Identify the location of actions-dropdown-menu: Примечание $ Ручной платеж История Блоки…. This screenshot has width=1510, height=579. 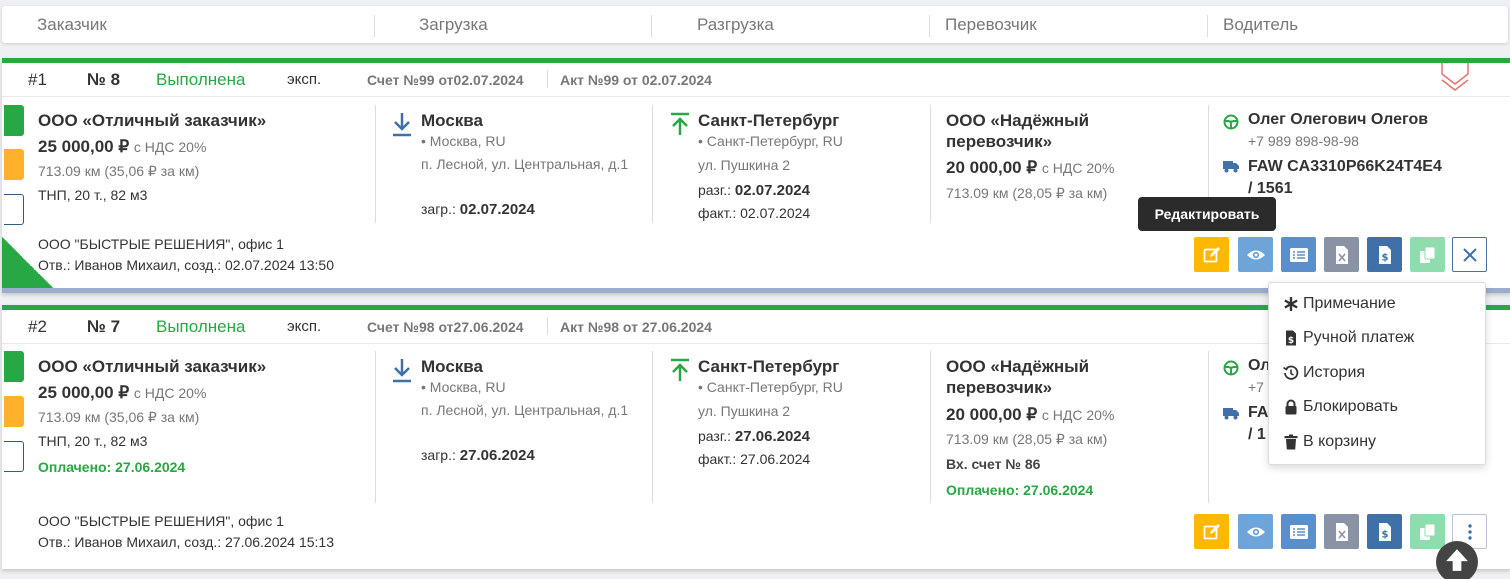
(1377, 373).